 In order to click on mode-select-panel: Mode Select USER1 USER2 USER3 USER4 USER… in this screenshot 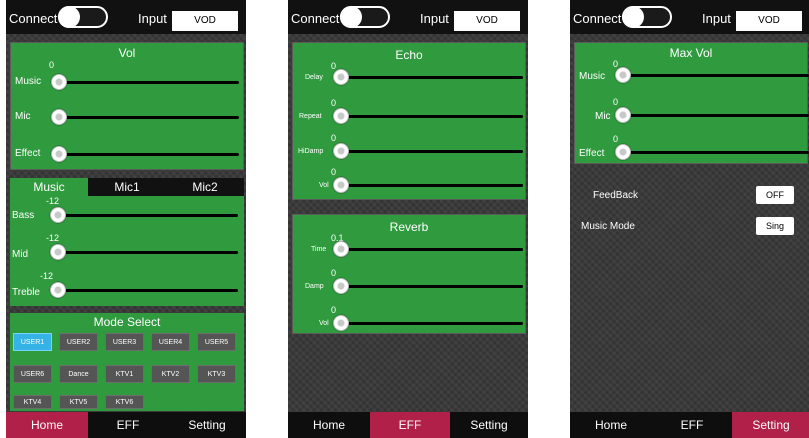, I will do `click(127, 362)`.